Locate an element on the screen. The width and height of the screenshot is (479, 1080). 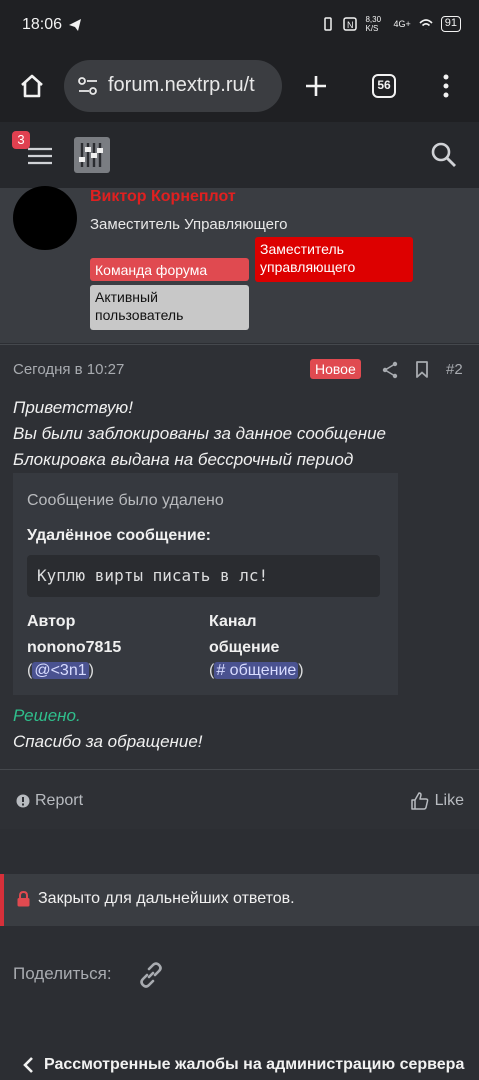
url-text: forum.nextrp.ru/t is located at coordinates (181, 85).